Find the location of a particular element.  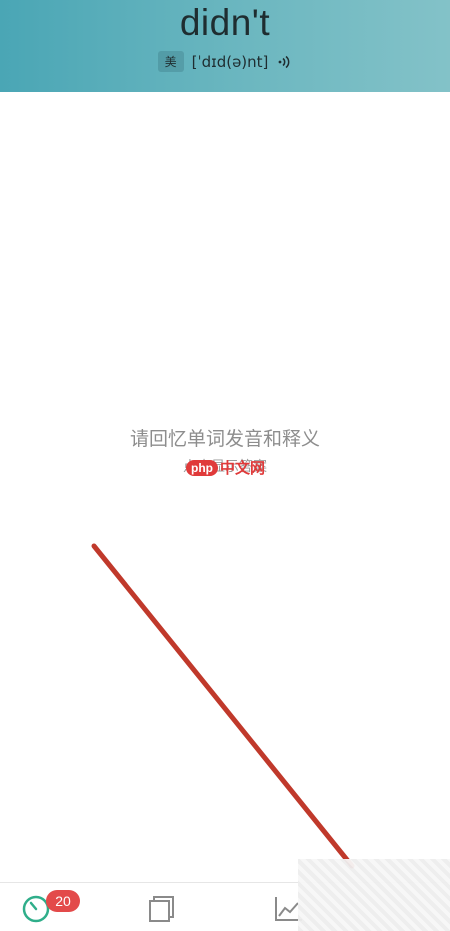

cards-tab is located at coordinates (161, 908).